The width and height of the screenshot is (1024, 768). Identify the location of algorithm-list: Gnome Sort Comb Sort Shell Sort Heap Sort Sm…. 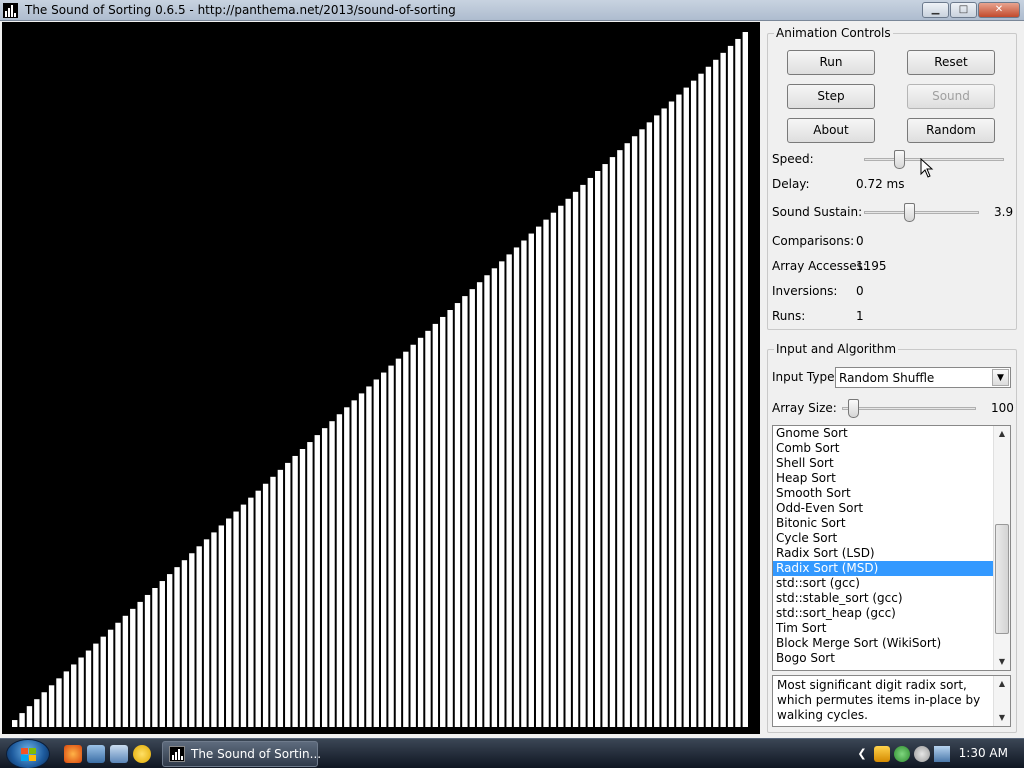
(891, 548).